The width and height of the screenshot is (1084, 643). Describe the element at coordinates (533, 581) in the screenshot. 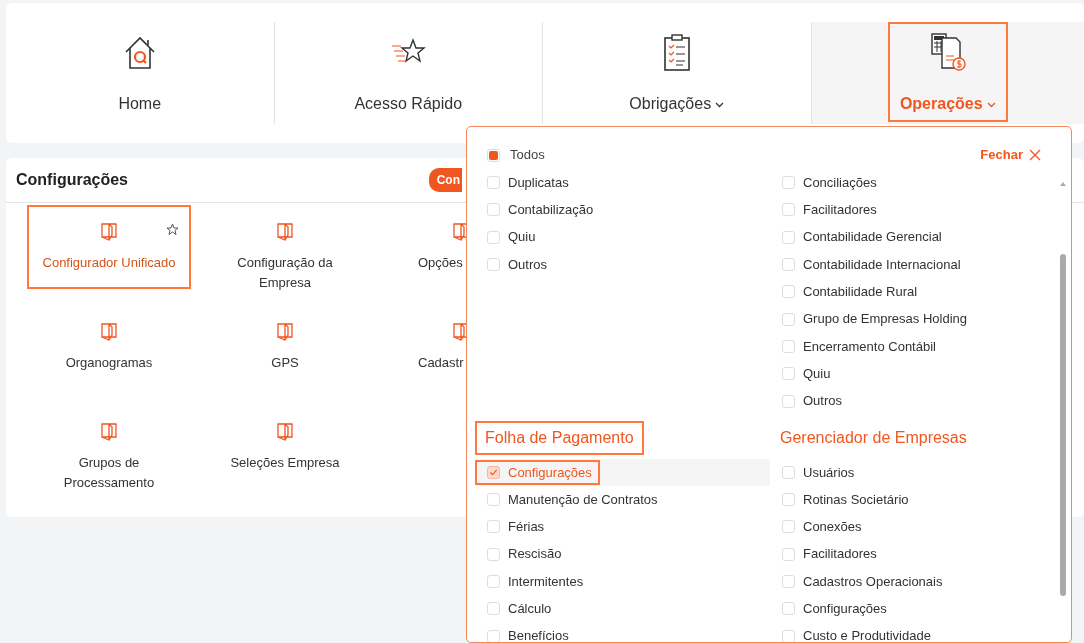

I see `checkbox-option: Intermitentes` at that location.